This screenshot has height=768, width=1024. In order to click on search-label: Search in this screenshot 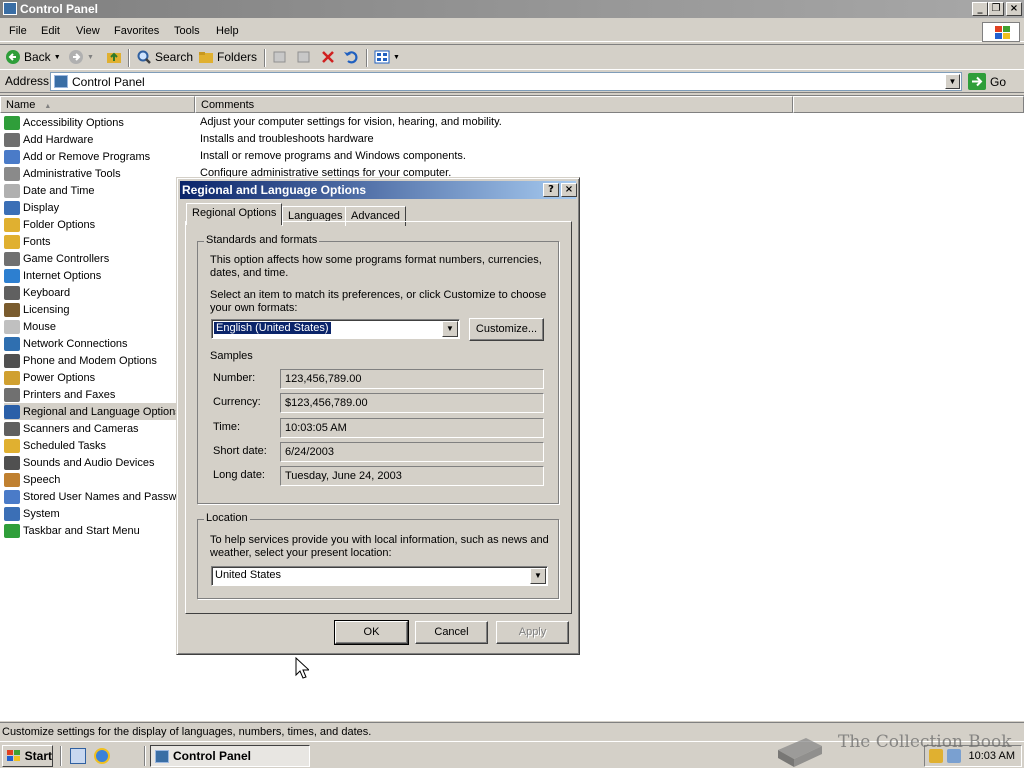, I will do `click(174, 57)`.